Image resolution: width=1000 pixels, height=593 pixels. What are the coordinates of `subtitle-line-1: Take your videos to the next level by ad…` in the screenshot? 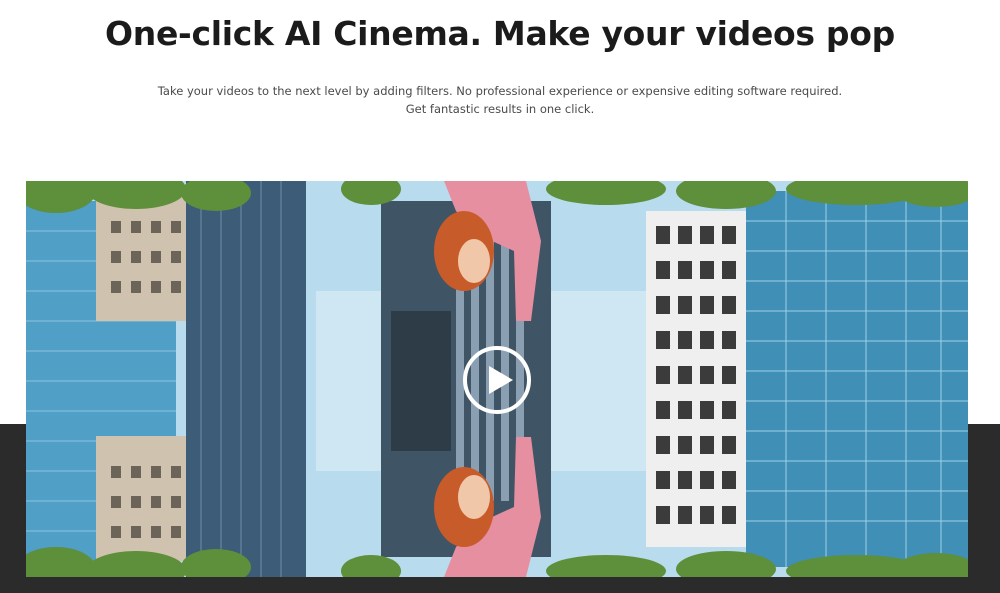 It's located at (500, 91).